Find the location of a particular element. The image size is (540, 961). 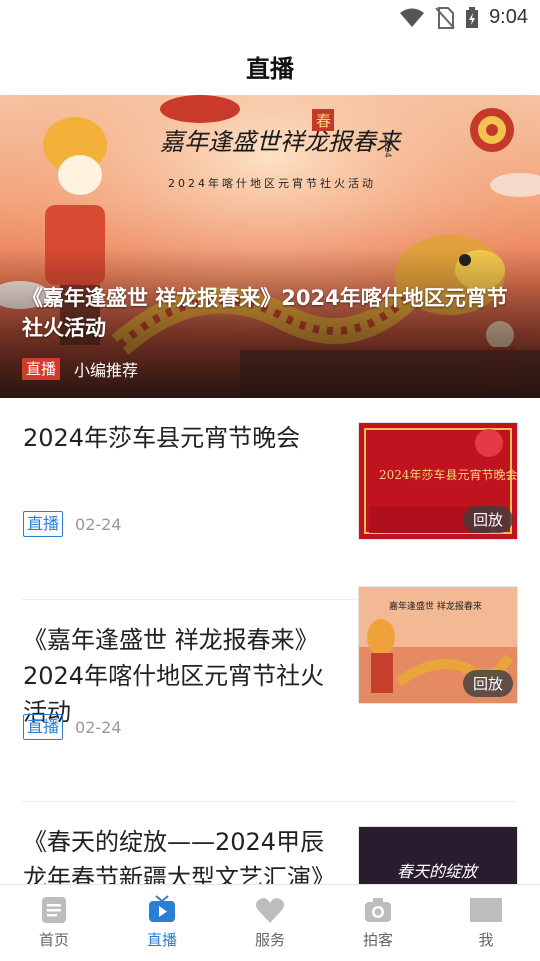

nav-home: 首页 is located at coordinates (54, 923).